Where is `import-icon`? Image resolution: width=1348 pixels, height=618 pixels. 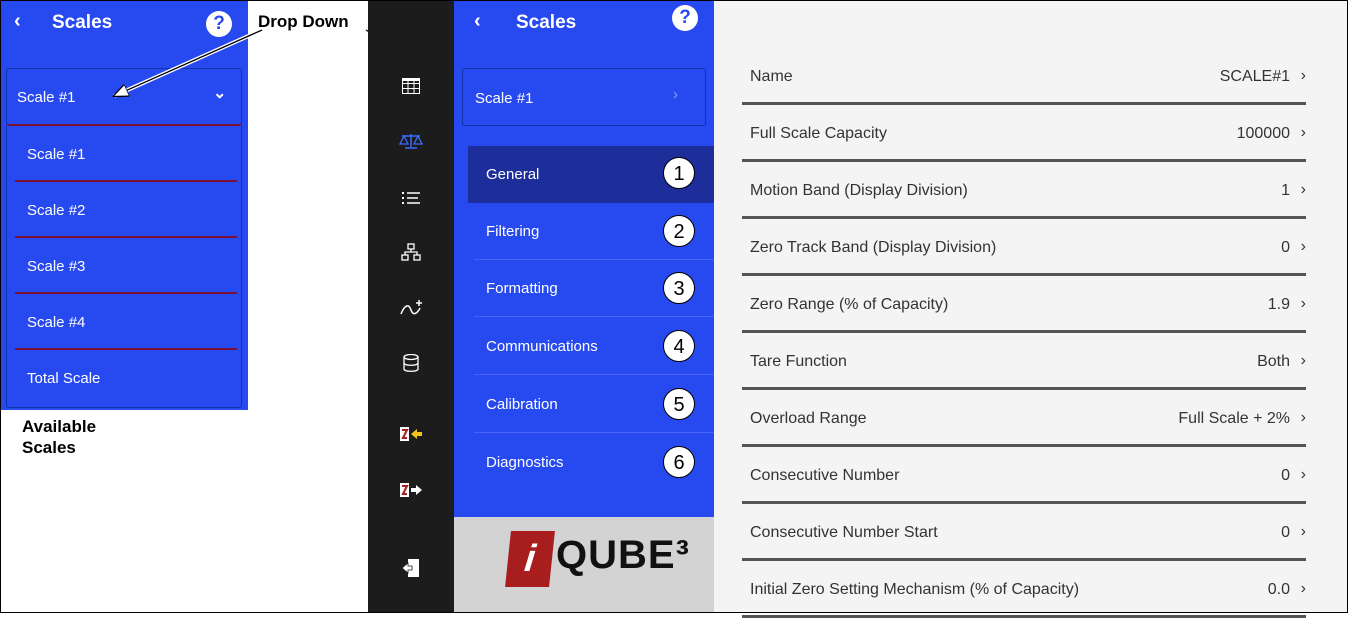
import-icon is located at coordinates (411, 437).